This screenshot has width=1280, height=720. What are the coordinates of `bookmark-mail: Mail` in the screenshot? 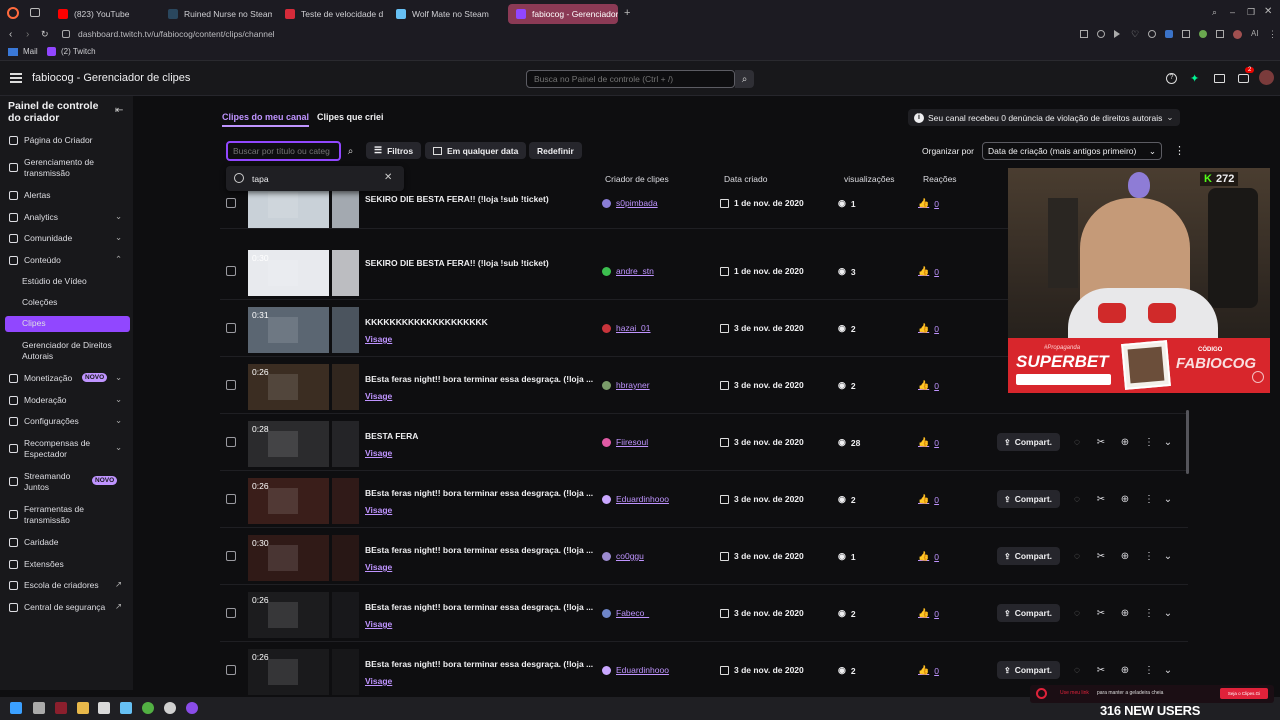 It's located at (23, 51).